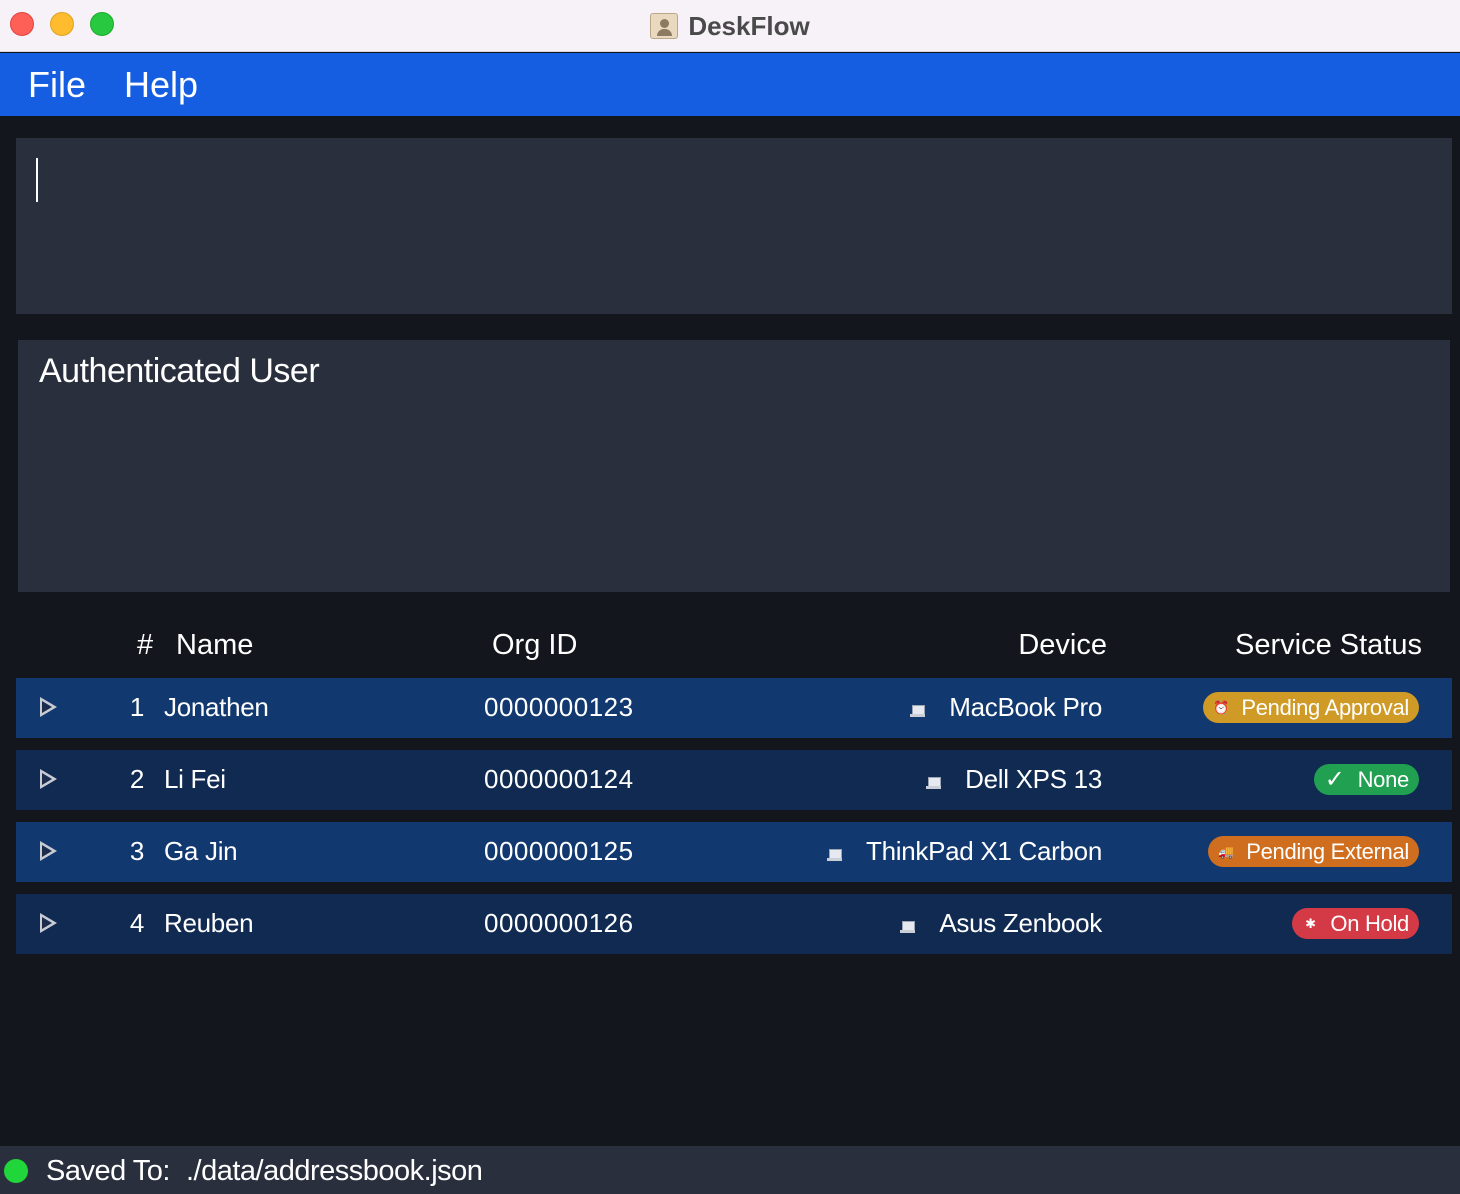 This screenshot has width=1460, height=1194. What do you see at coordinates (1369, 923) in the screenshot?
I see `status-badge-label: On Hold` at bounding box center [1369, 923].